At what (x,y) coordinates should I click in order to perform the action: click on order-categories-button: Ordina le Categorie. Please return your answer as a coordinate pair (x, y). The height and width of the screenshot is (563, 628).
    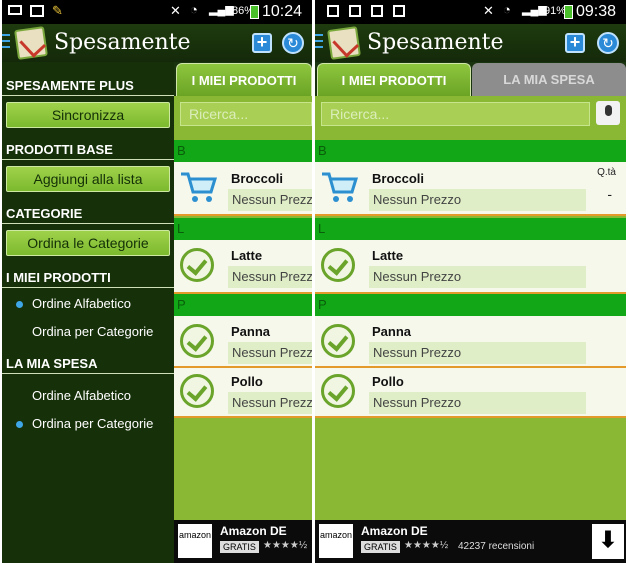
    Looking at the image, I should click on (88, 243).